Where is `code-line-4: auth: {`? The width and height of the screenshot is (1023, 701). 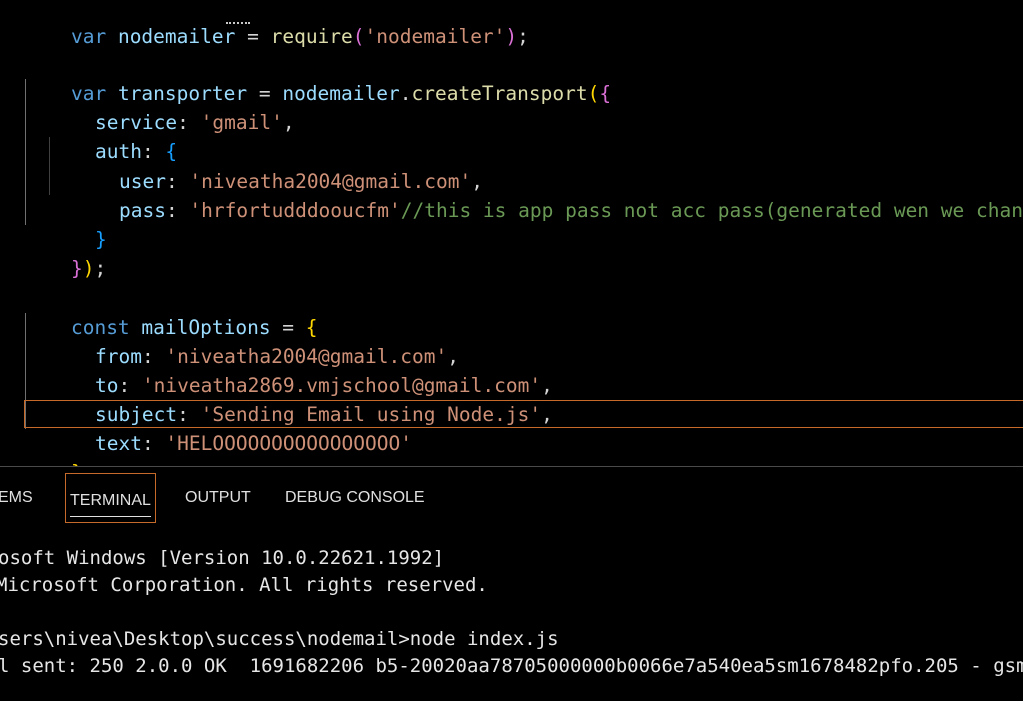 code-line-4: auth: { is located at coordinates (112, 135).